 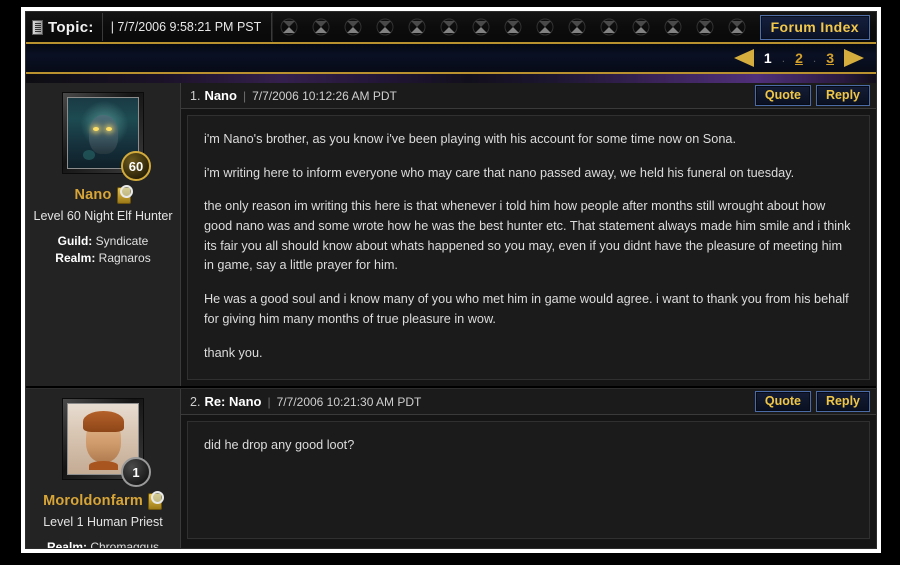 I want to click on character-name: Nano, so click(x=92, y=195).